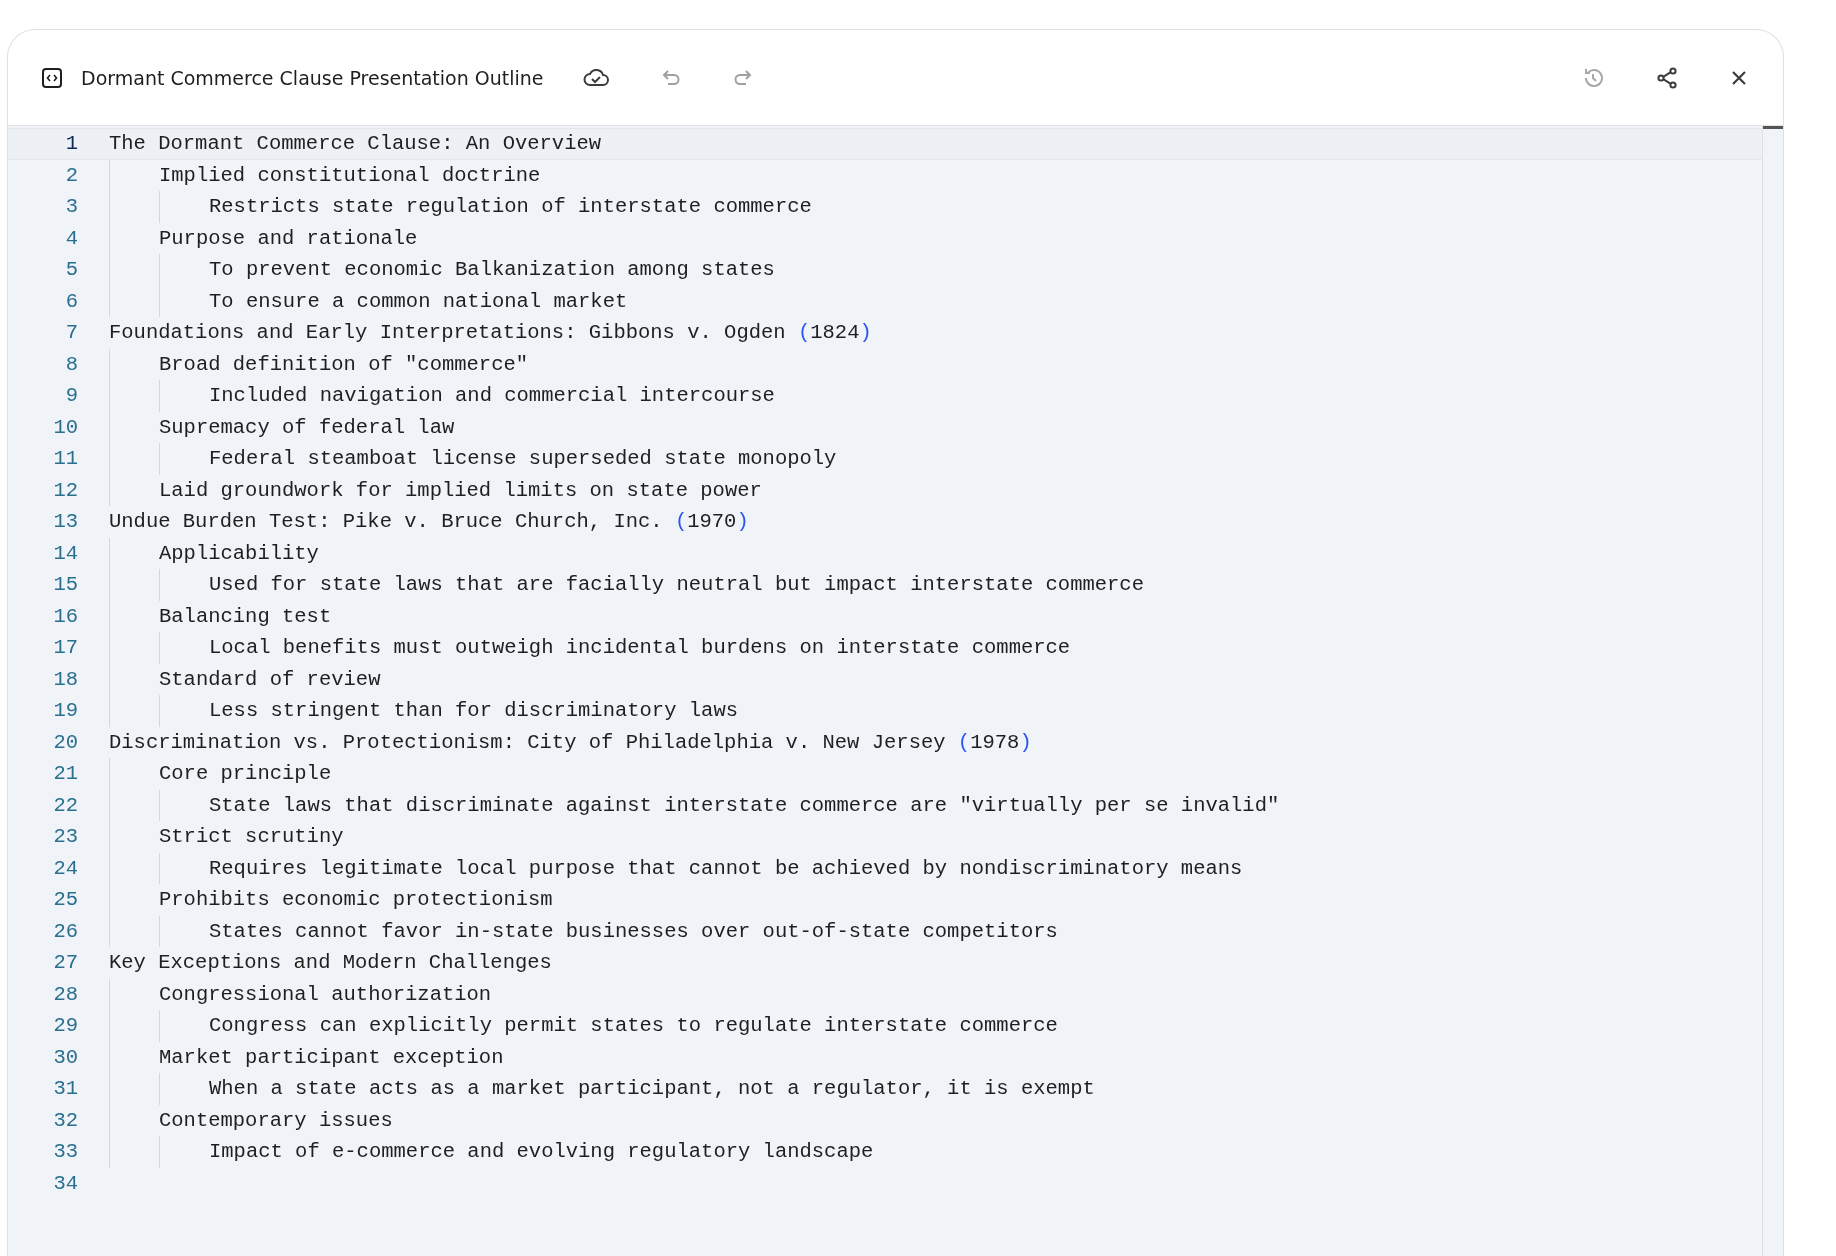 The height and width of the screenshot is (1256, 1836). I want to click on line-number: 19, so click(65, 711).